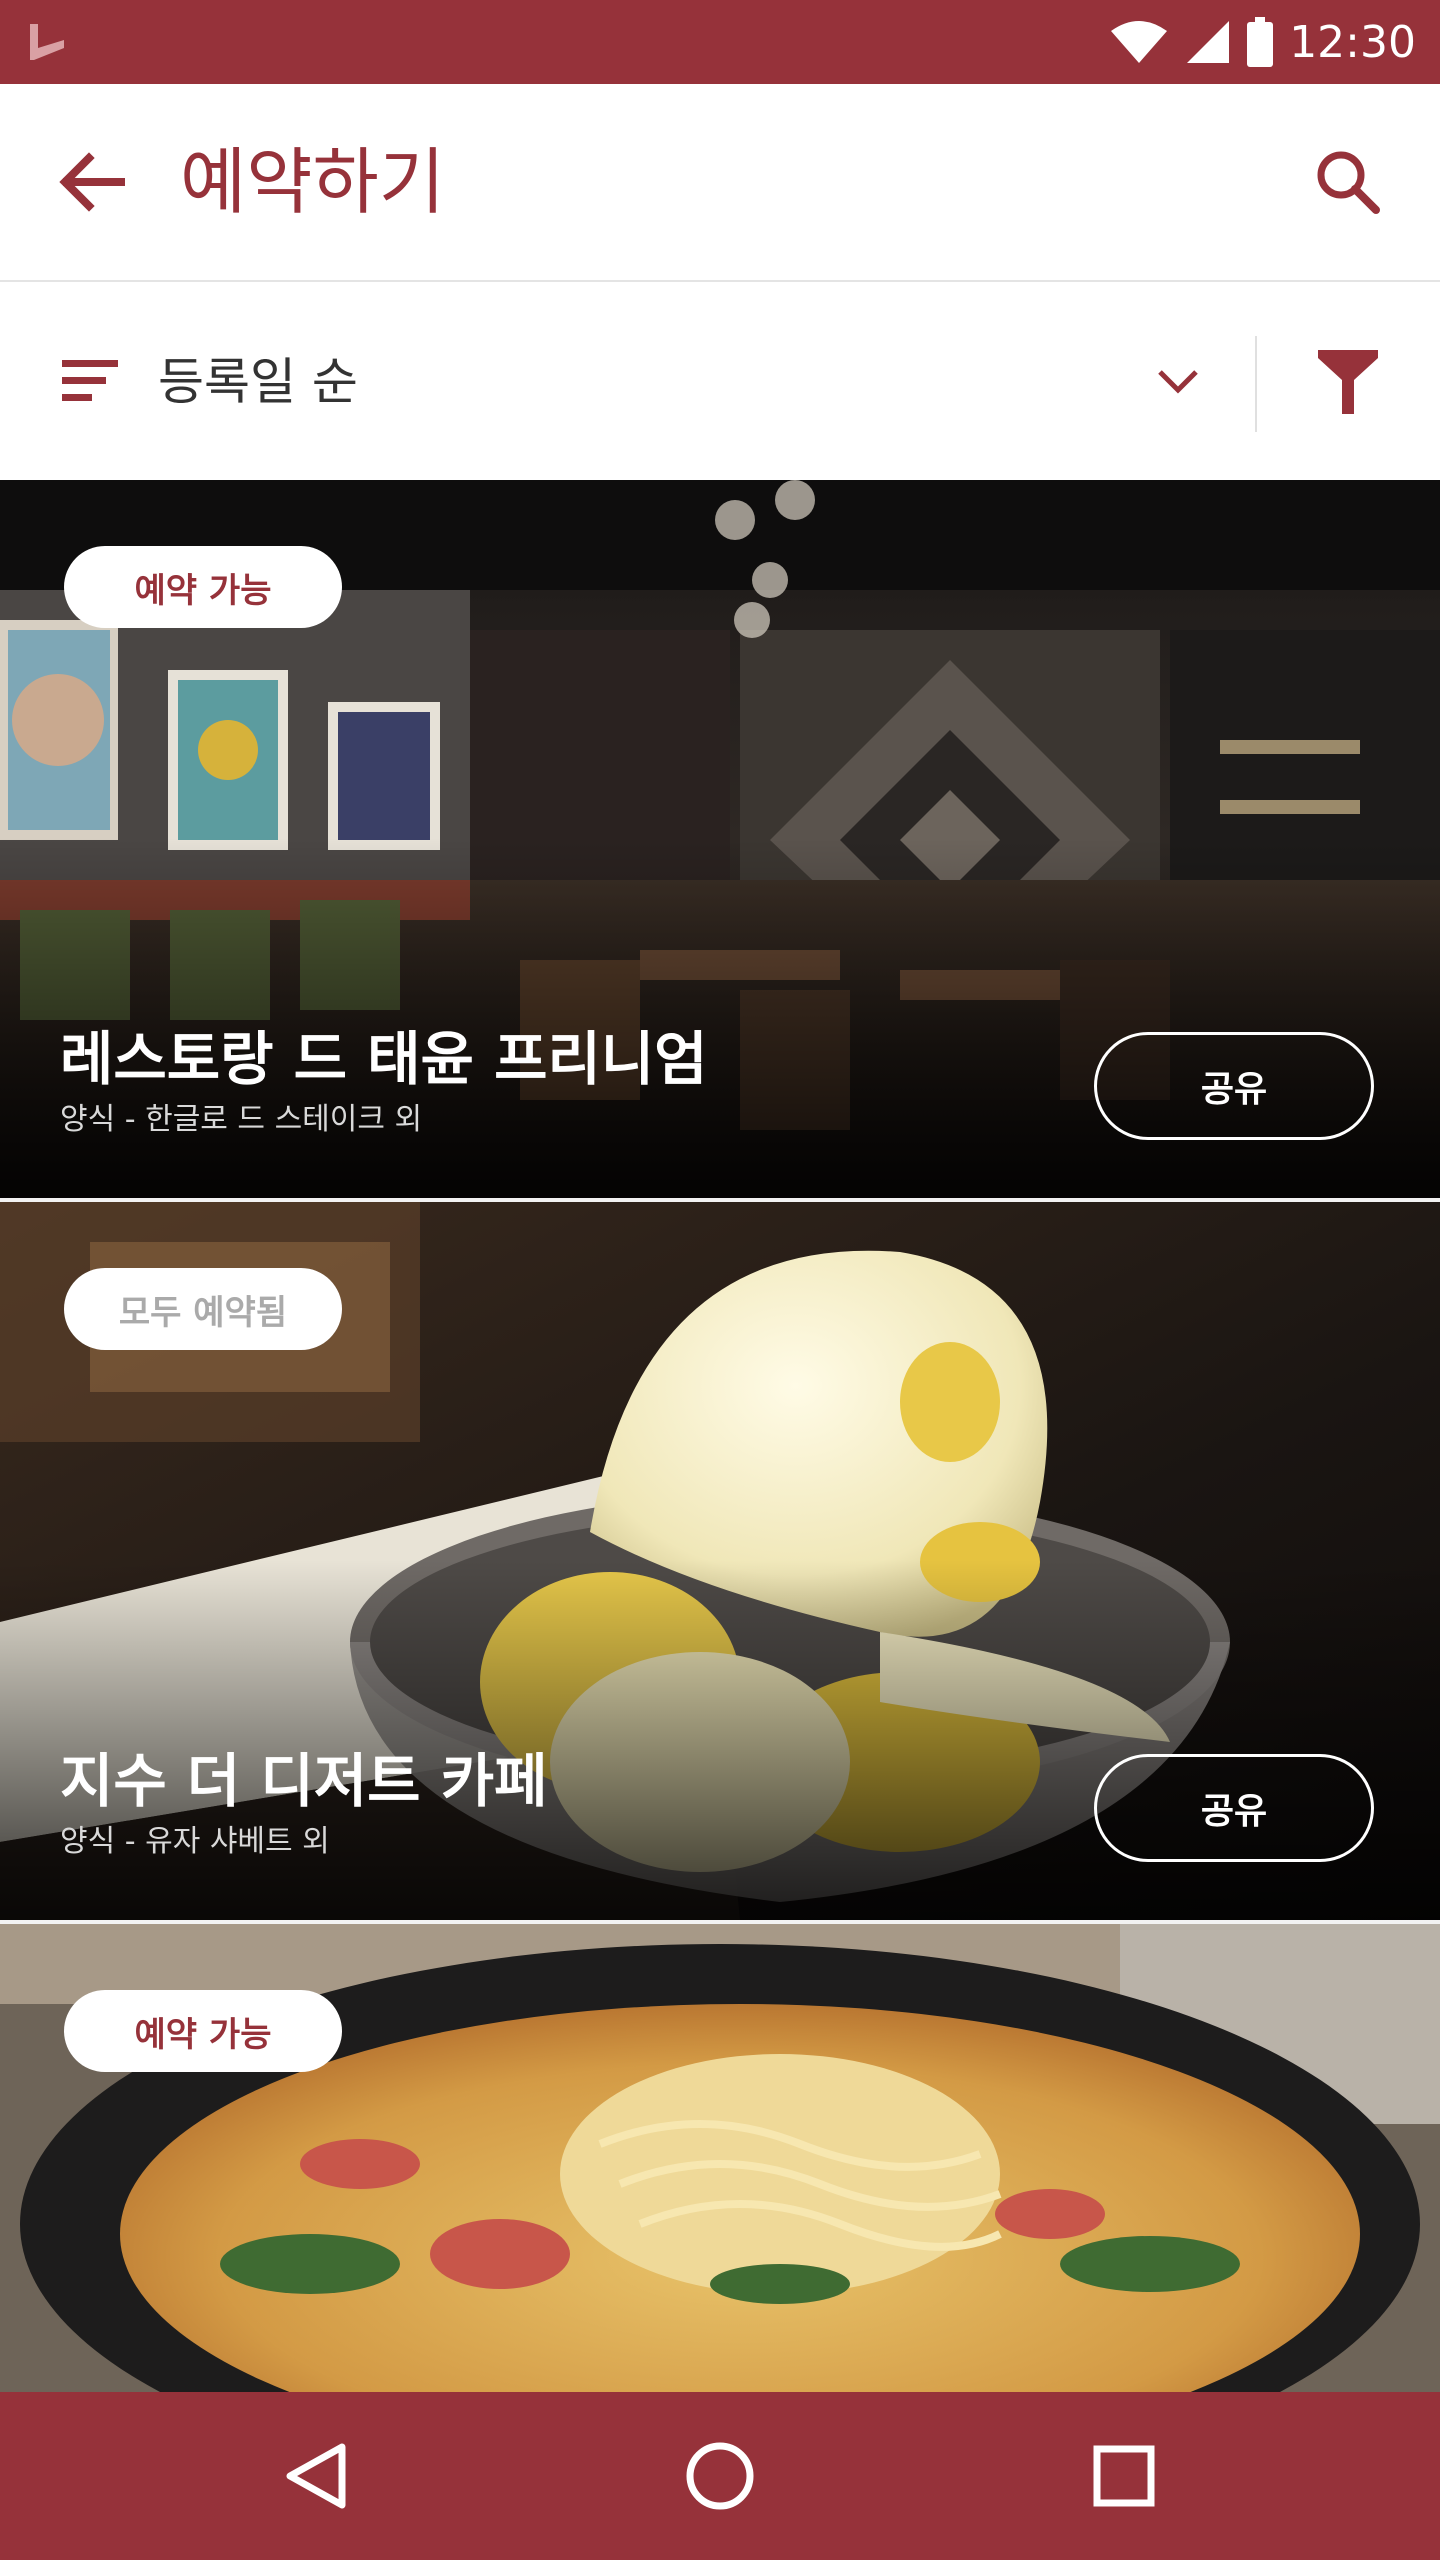 This screenshot has width=1440, height=2560. I want to click on circle-home-icon, so click(720, 2476).